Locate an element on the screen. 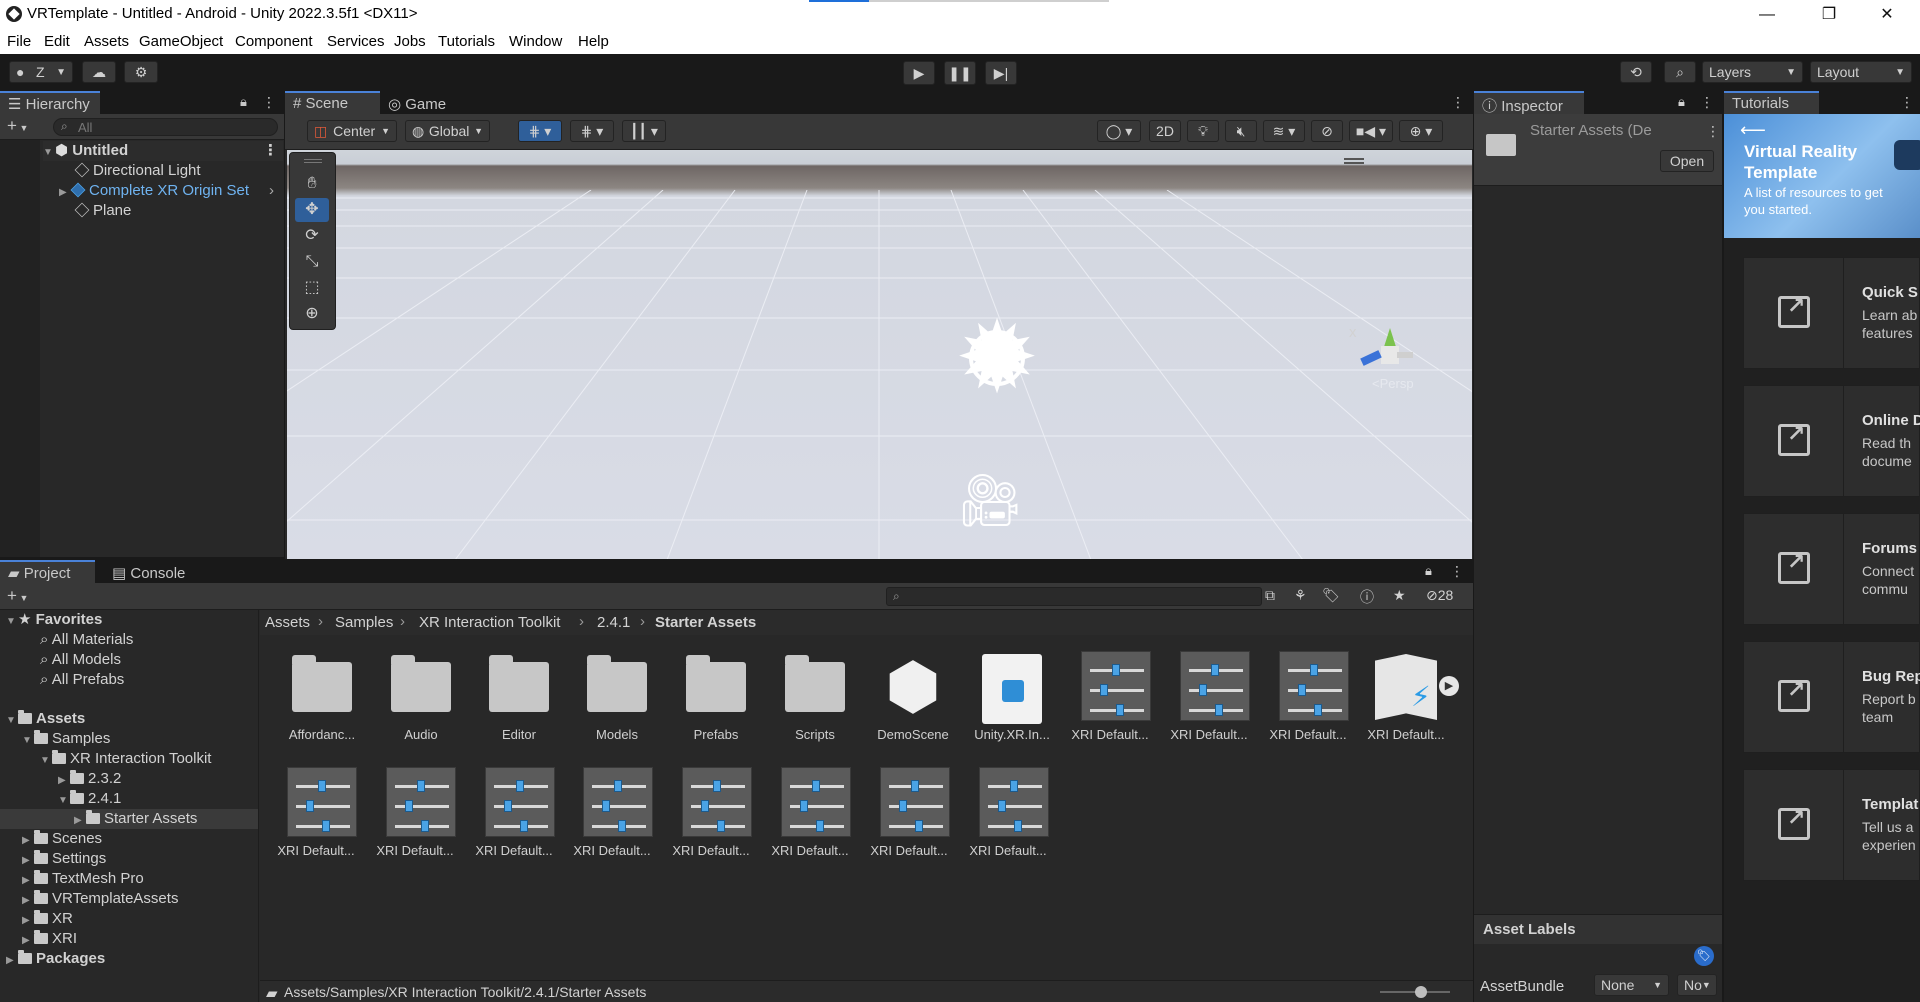  folder-2-3-2: ▶ 2.3.2 is located at coordinates (89, 779).